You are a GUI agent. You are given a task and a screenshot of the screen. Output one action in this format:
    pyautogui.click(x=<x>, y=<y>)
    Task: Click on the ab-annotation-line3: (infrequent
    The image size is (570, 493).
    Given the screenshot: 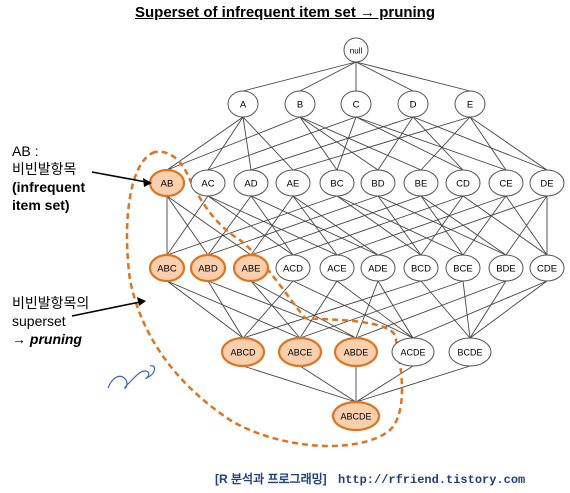 What is the action you would take?
    pyautogui.click(x=49, y=187)
    